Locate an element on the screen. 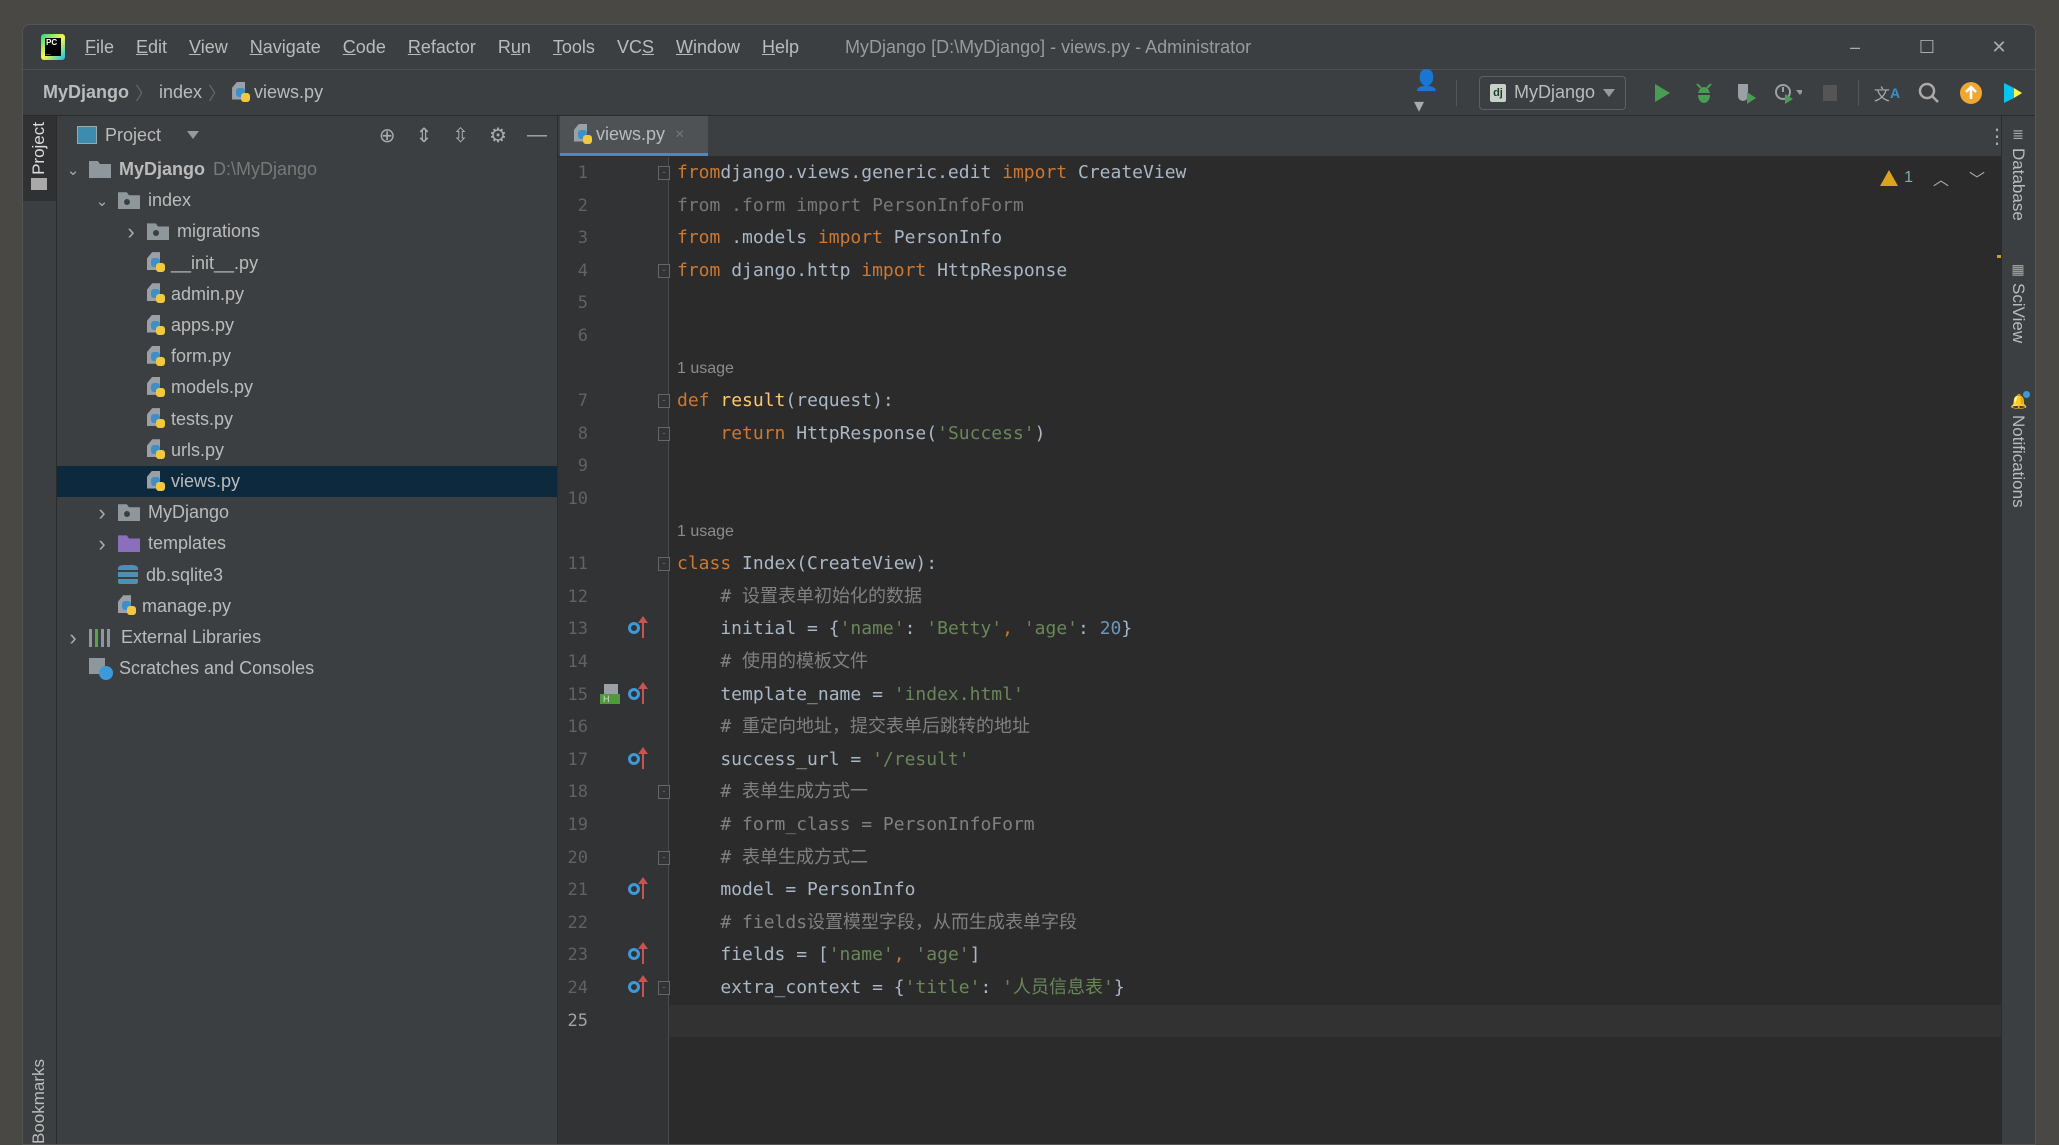 This screenshot has width=2059, height=1145. breadcrumb-file: views.py is located at coordinates (277, 92).